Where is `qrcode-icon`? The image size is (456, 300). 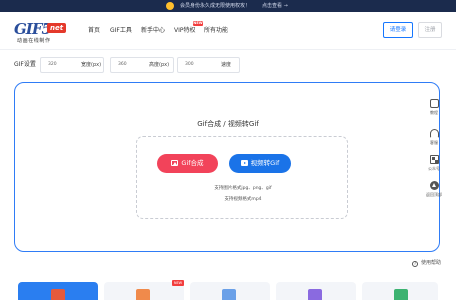 qrcode-icon is located at coordinates (434, 159).